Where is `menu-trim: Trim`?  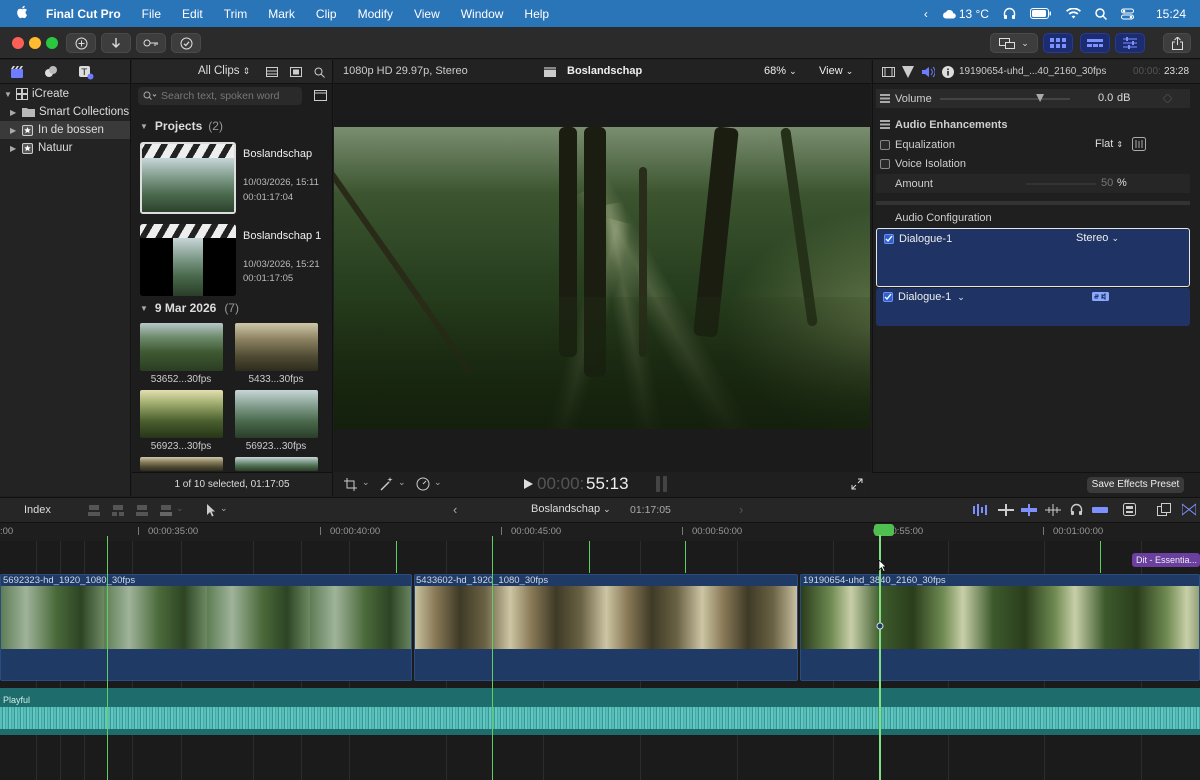 menu-trim: Trim is located at coordinates (236, 14).